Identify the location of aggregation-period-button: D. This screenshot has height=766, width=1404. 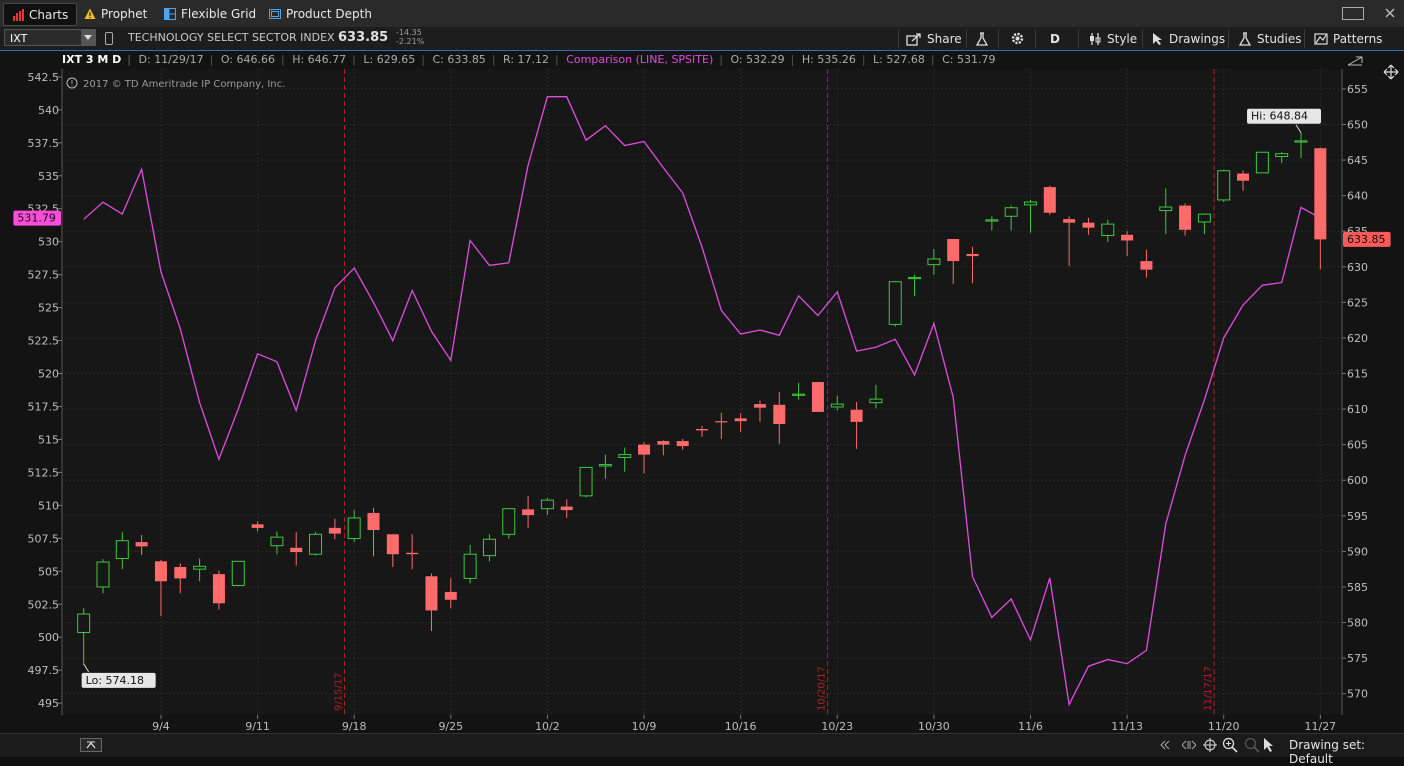
(1055, 38).